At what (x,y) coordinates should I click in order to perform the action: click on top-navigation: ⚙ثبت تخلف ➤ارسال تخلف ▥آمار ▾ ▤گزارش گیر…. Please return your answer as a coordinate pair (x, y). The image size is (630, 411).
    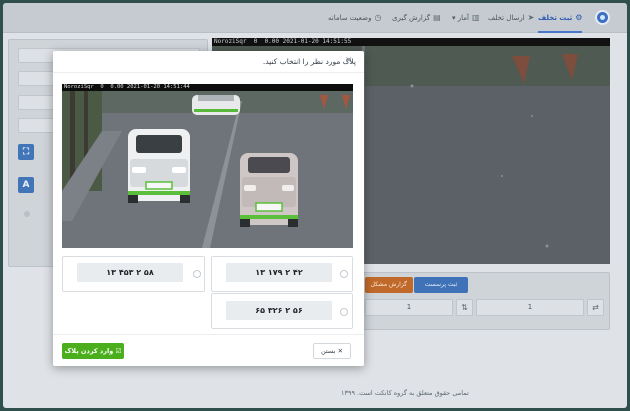
    Looking at the image, I should click on (315, 18).